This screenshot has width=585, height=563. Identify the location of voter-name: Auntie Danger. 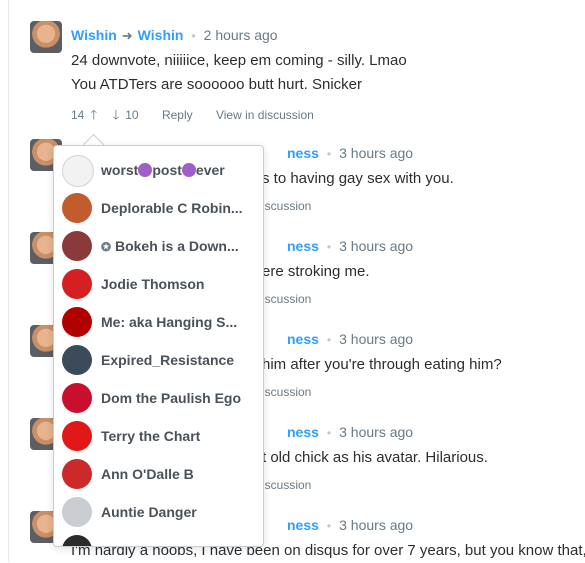
(149, 512).